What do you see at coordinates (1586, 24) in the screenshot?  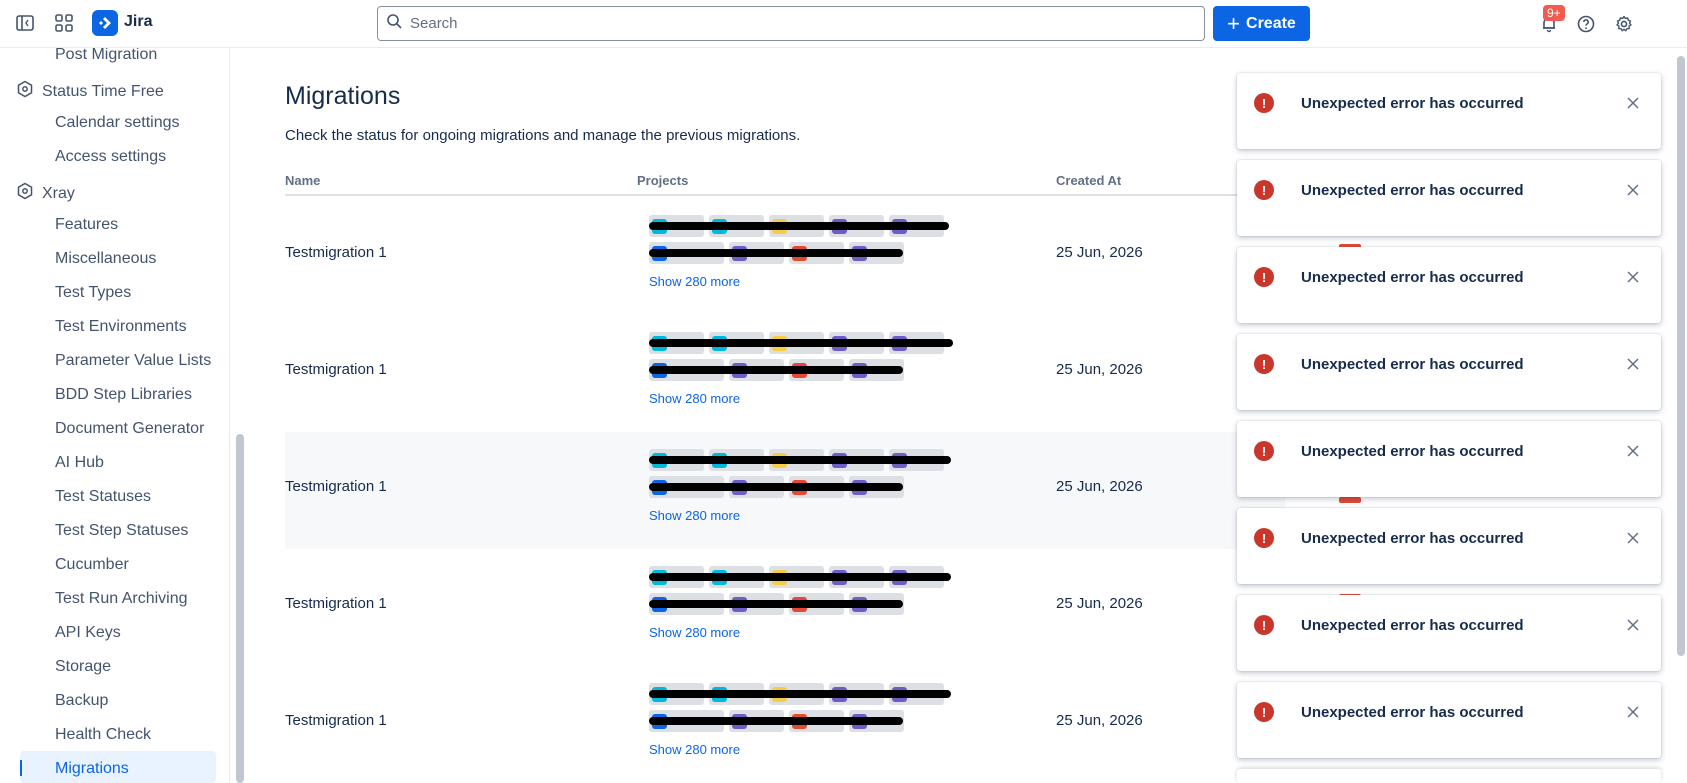 I see `help-icon` at bounding box center [1586, 24].